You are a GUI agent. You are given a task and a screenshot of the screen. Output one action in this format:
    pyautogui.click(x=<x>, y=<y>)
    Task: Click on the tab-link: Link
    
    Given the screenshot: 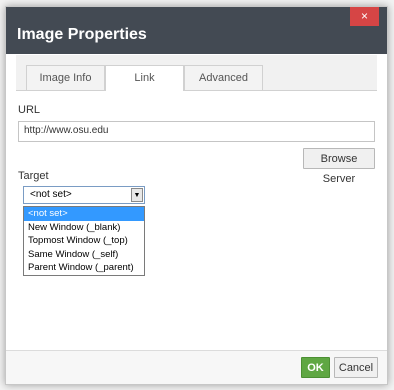 What is the action you would take?
    pyautogui.click(x=144, y=78)
    